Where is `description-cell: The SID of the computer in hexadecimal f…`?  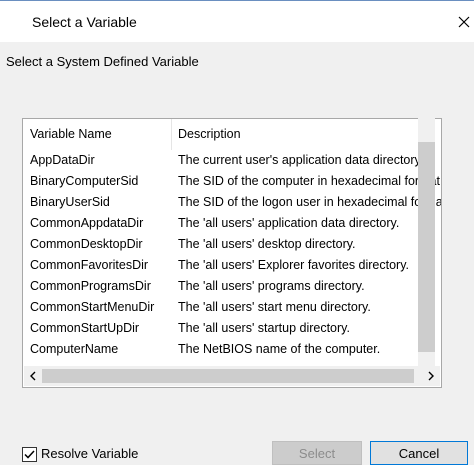 description-cell: The SID of the computer in hexadecimal f… is located at coordinates (309, 181).